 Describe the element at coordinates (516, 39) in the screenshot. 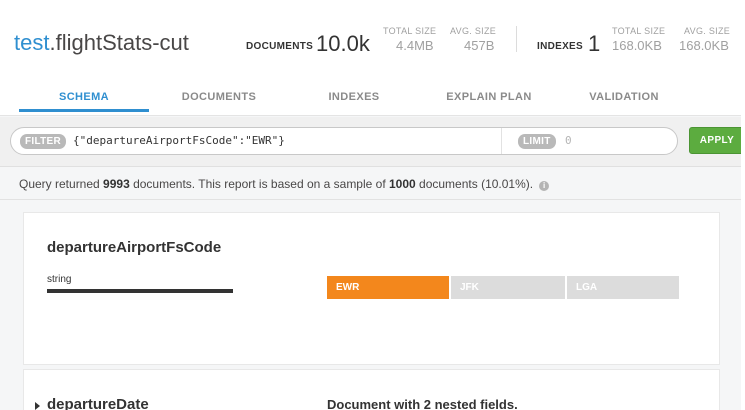

I see `stats-divider` at that location.